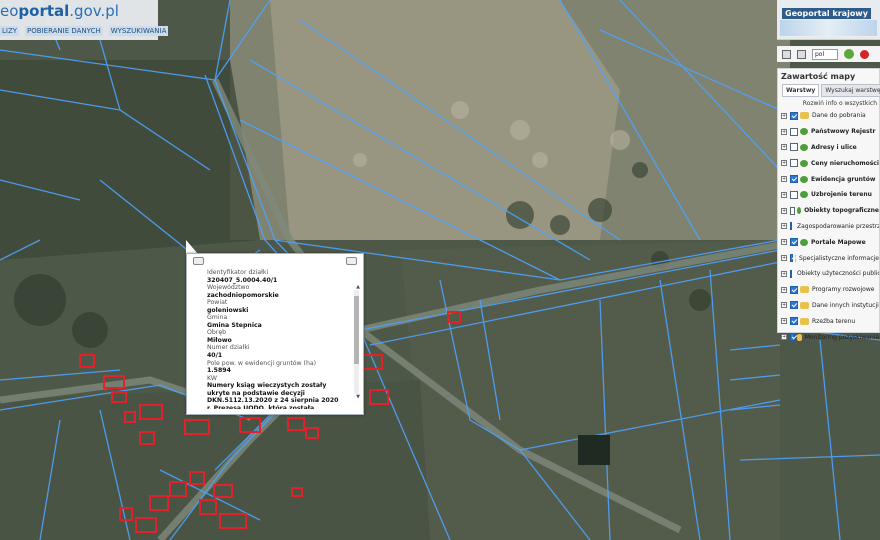 The height and width of the screenshot is (540, 880). Describe the element at coordinates (830, 132) in the screenshot. I see `layer-item: + Państwowy Rejestr` at that location.